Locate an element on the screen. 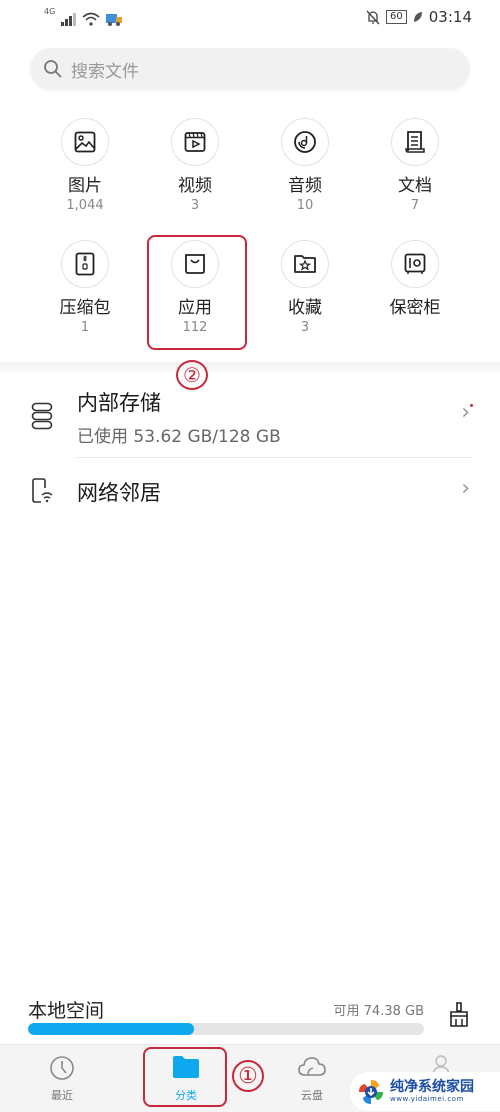  leaf-icon is located at coordinates (417, 17).